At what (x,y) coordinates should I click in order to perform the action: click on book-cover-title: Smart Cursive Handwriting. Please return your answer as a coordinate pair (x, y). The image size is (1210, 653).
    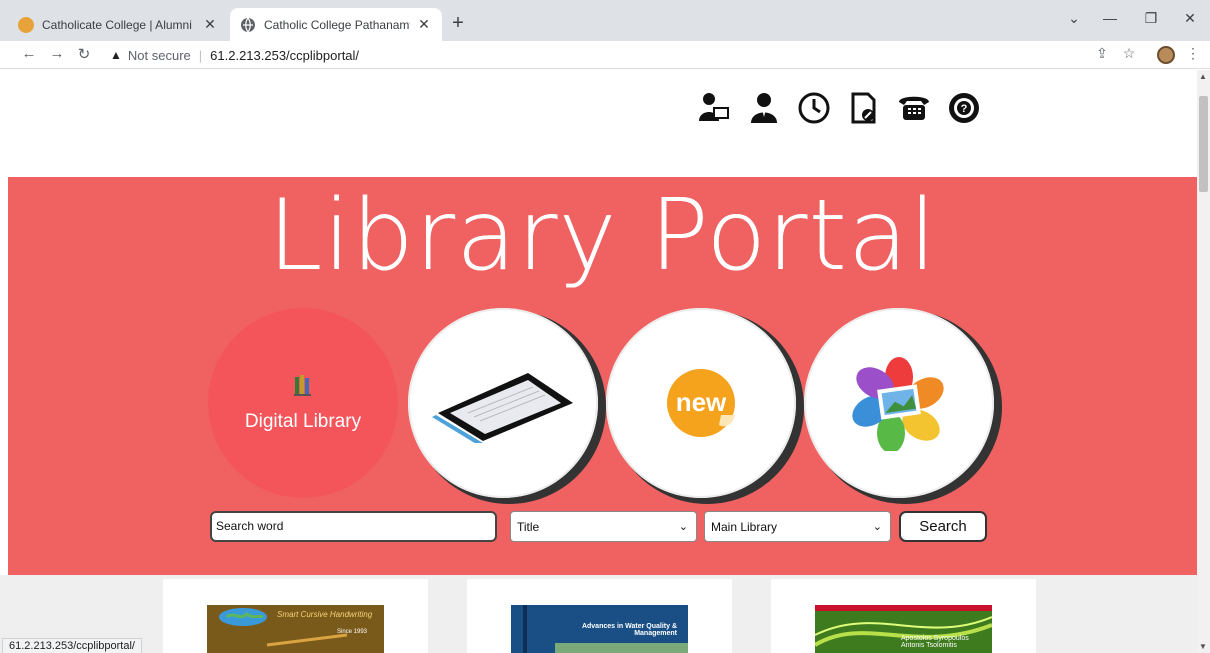
    Looking at the image, I should click on (325, 614).